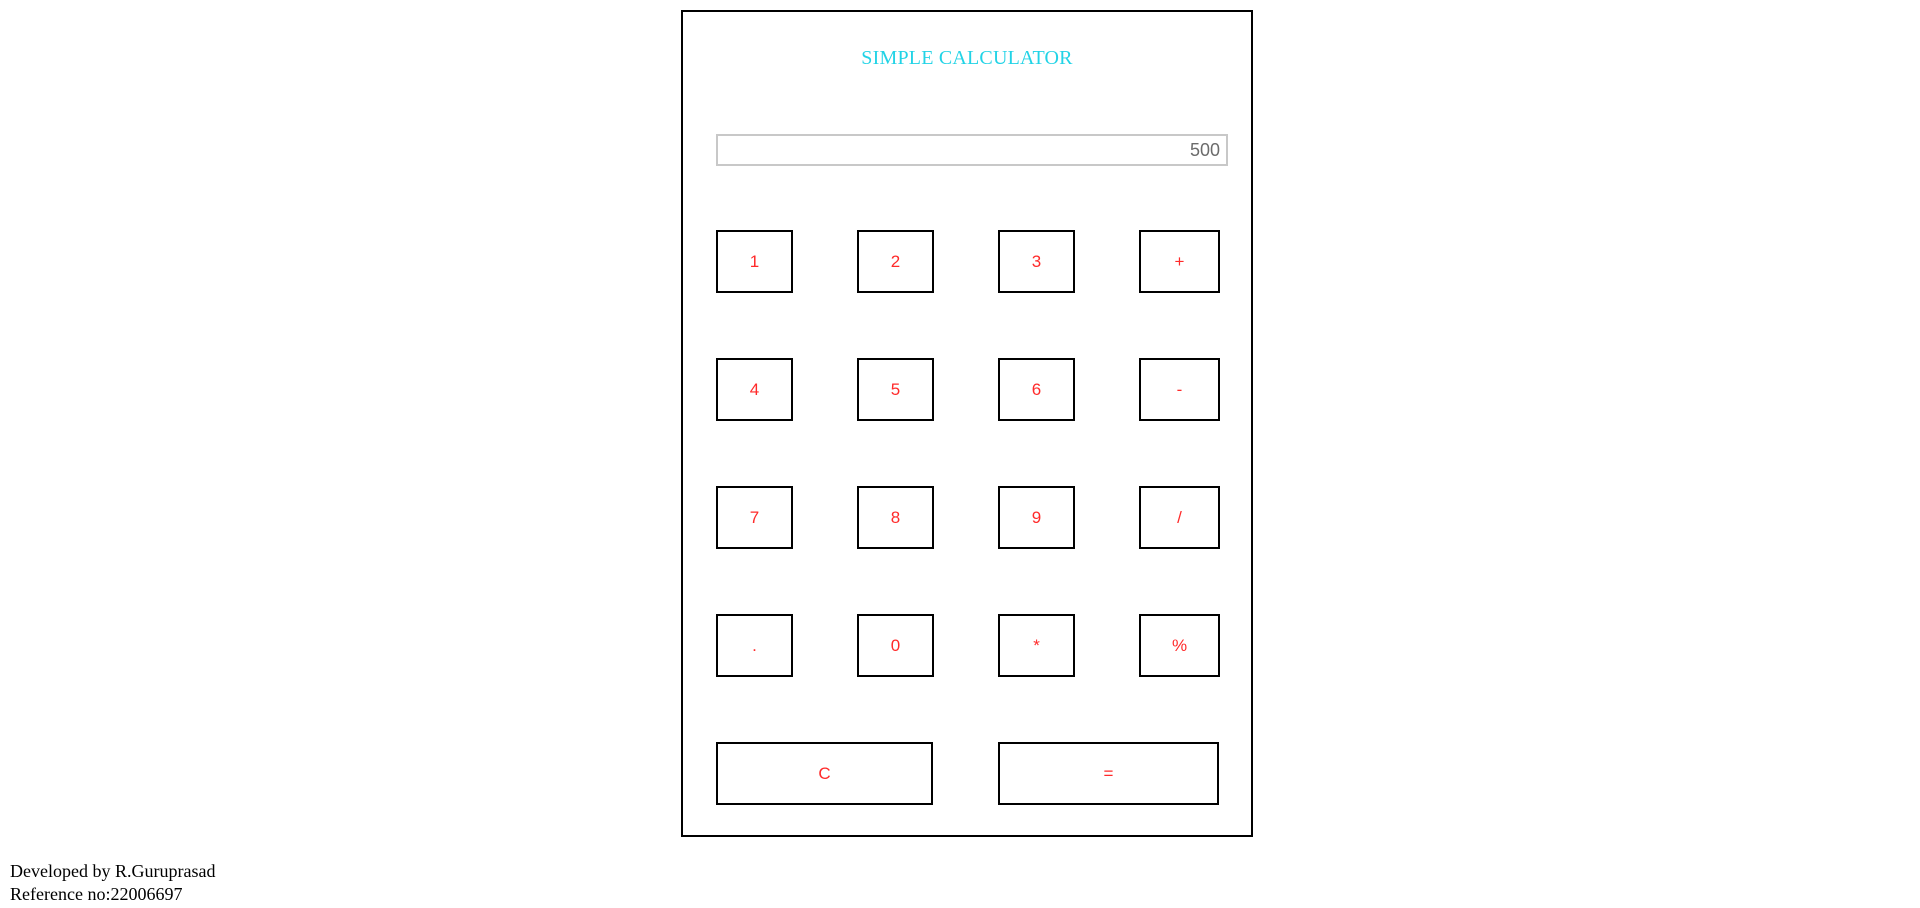 The width and height of the screenshot is (1920, 908). Describe the element at coordinates (972, 150) in the screenshot. I see `calculator-display` at that location.